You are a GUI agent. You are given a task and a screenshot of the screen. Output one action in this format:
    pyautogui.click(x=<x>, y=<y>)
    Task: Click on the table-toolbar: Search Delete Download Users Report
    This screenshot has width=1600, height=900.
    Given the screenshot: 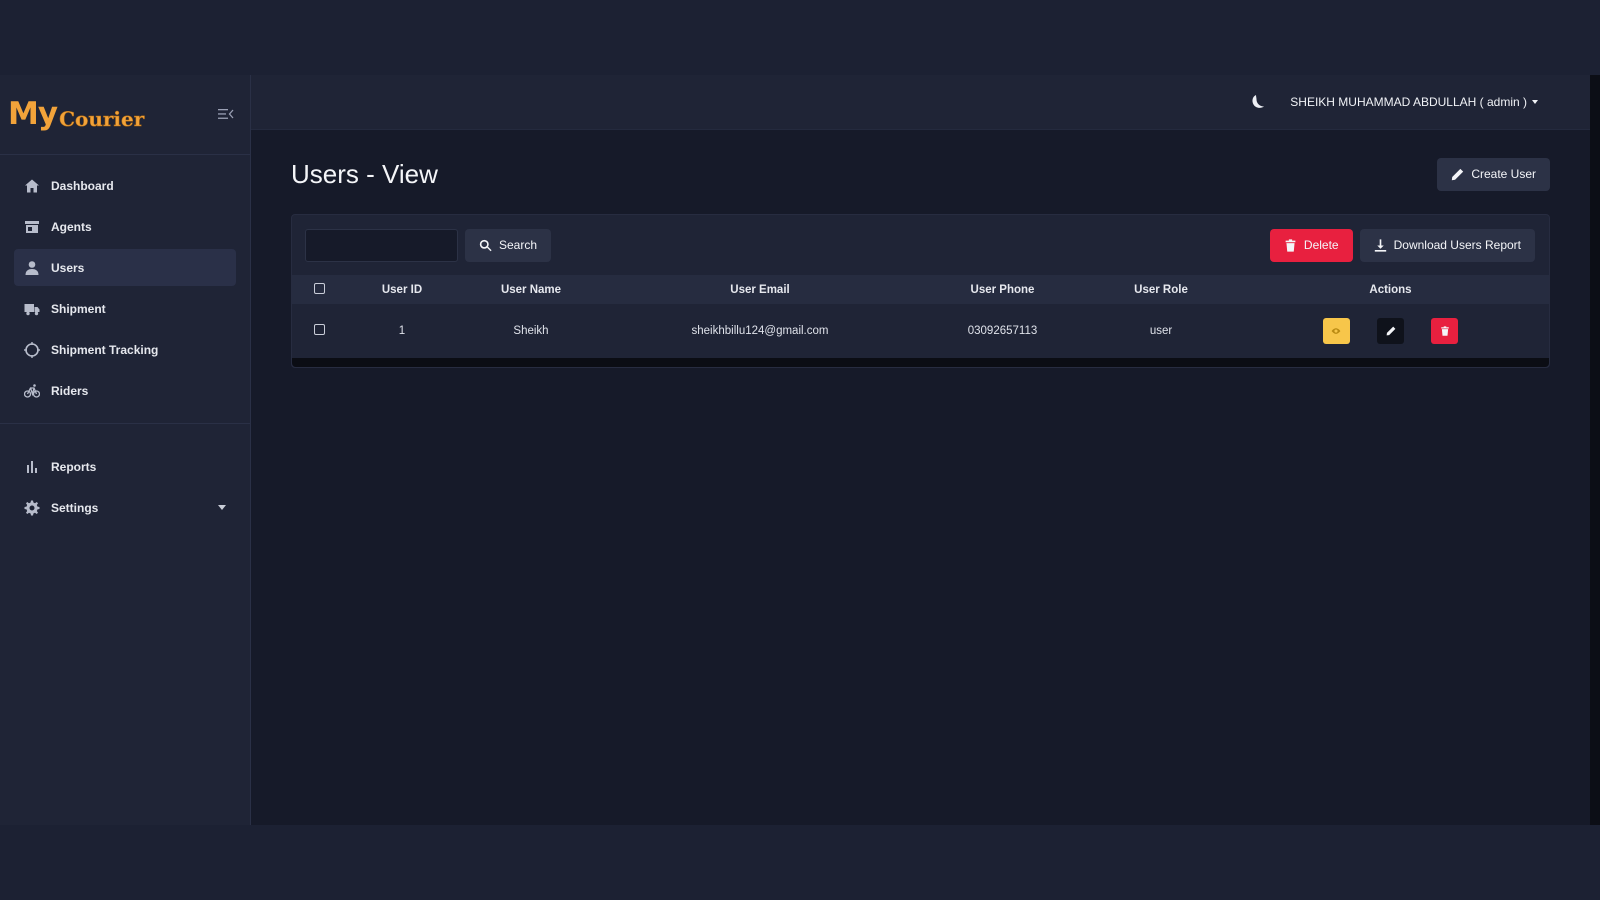 What is the action you would take?
    pyautogui.click(x=920, y=245)
    